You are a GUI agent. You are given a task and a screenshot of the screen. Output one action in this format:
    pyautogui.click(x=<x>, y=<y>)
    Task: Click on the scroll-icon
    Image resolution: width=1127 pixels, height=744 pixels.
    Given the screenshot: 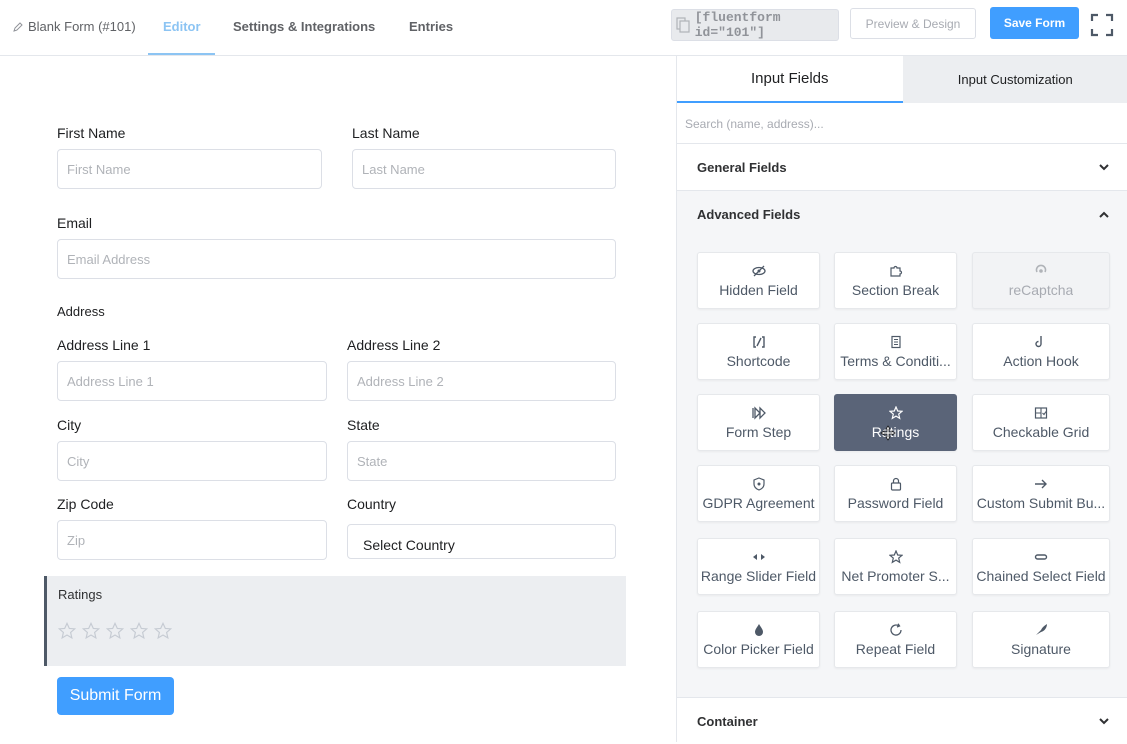 What is the action you would take?
    pyautogui.click(x=896, y=342)
    